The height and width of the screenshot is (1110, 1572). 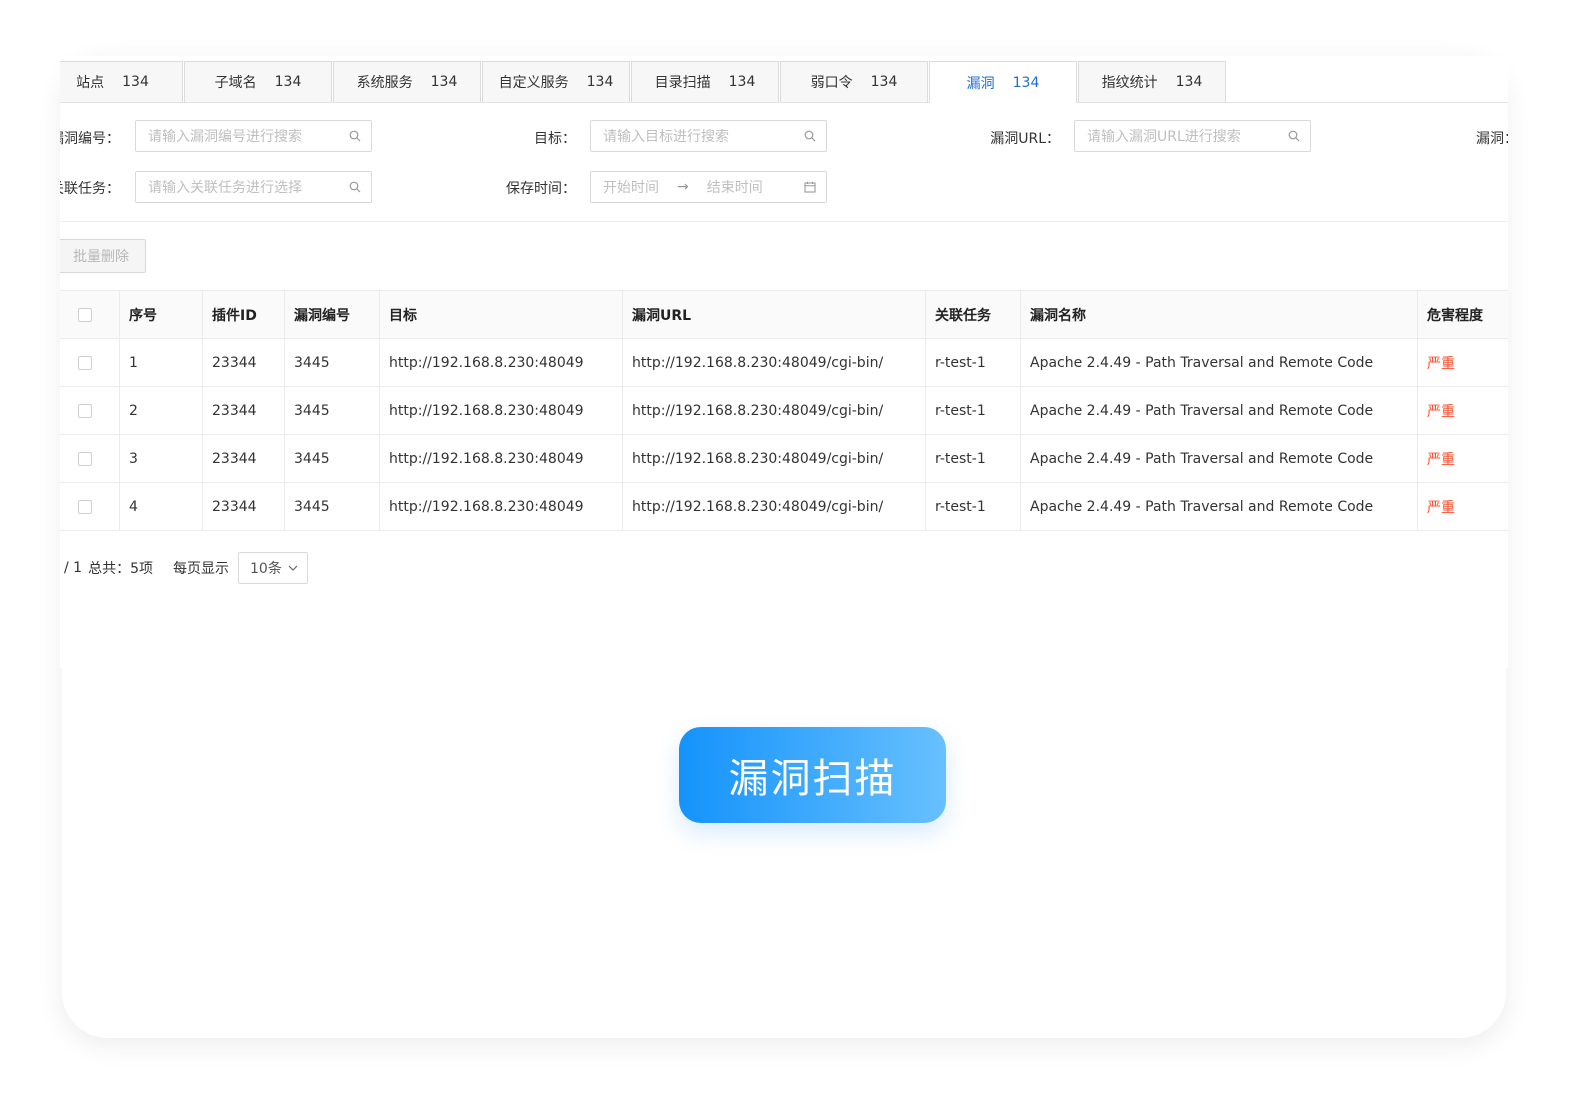 What do you see at coordinates (266, 569) in the screenshot?
I see `per-page-value: 10条` at bounding box center [266, 569].